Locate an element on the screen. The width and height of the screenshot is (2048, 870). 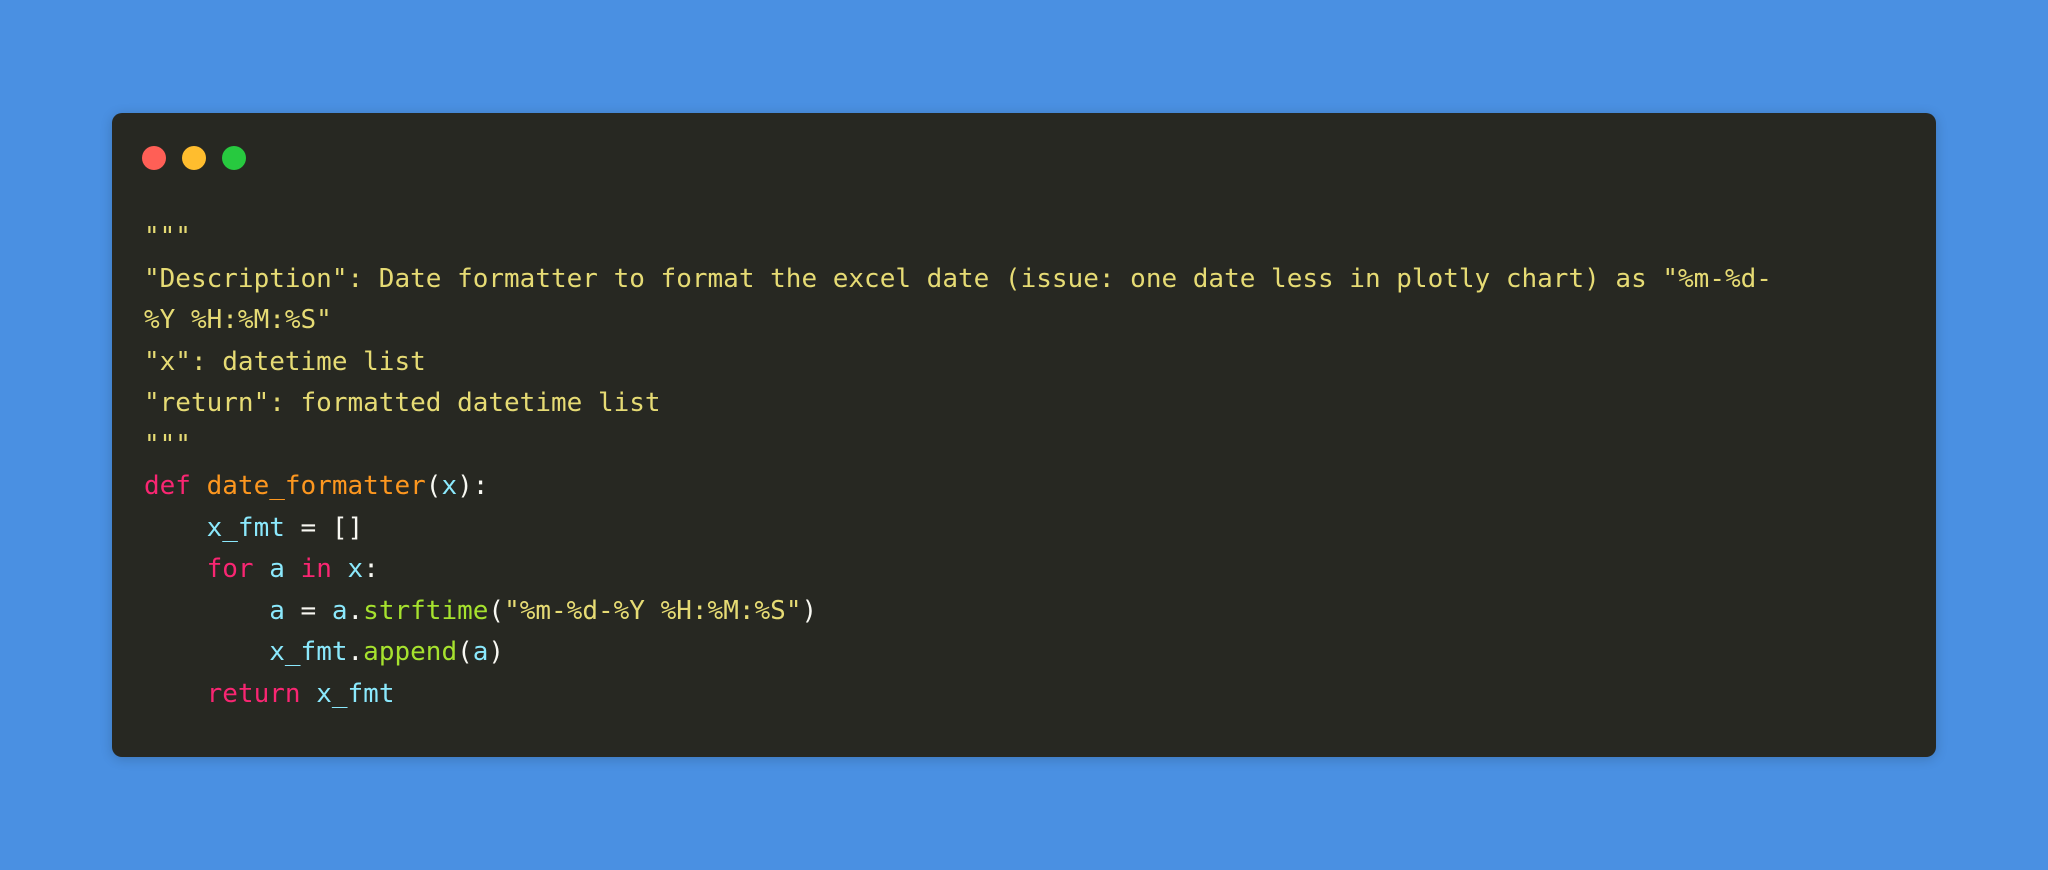
keyword-def: def is located at coordinates (167, 486).